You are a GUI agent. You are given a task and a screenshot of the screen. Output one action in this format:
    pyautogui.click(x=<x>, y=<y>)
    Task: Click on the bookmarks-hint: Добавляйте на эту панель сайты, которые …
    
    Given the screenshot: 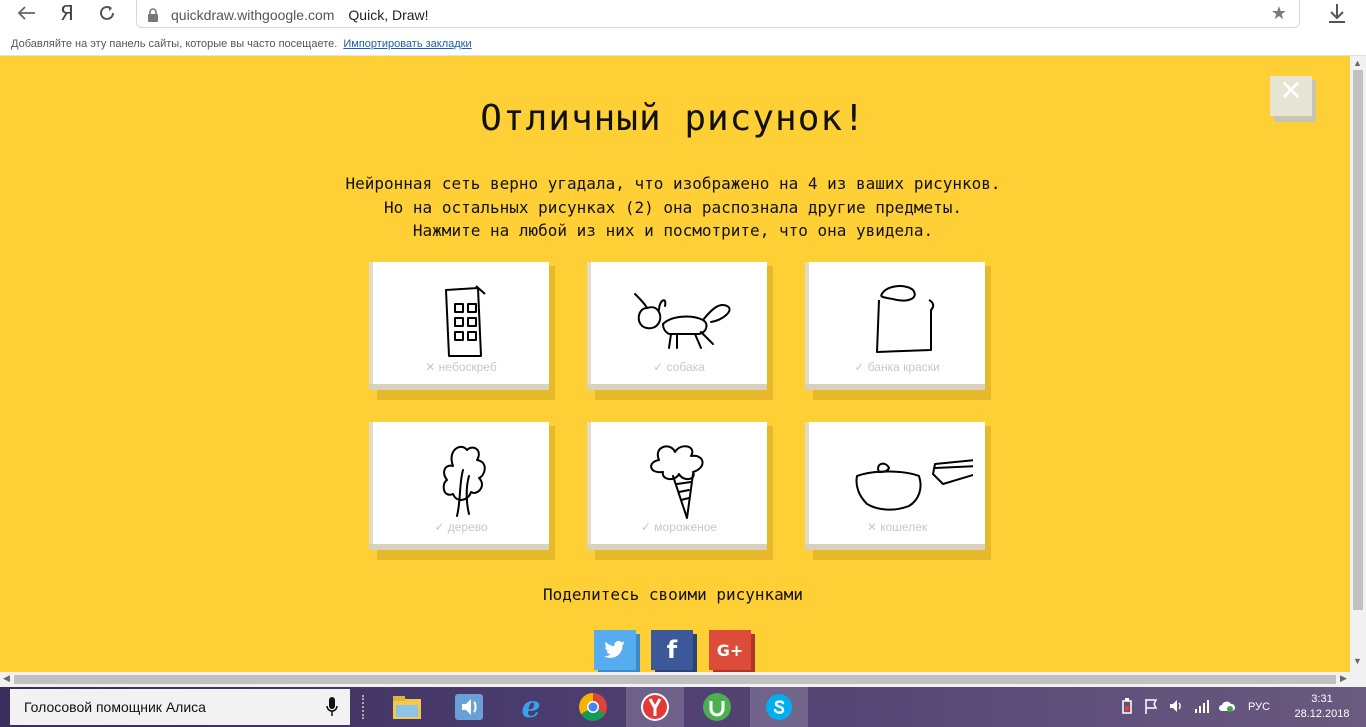 What is the action you would take?
    pyautogui.click(x=174, y=44)
    